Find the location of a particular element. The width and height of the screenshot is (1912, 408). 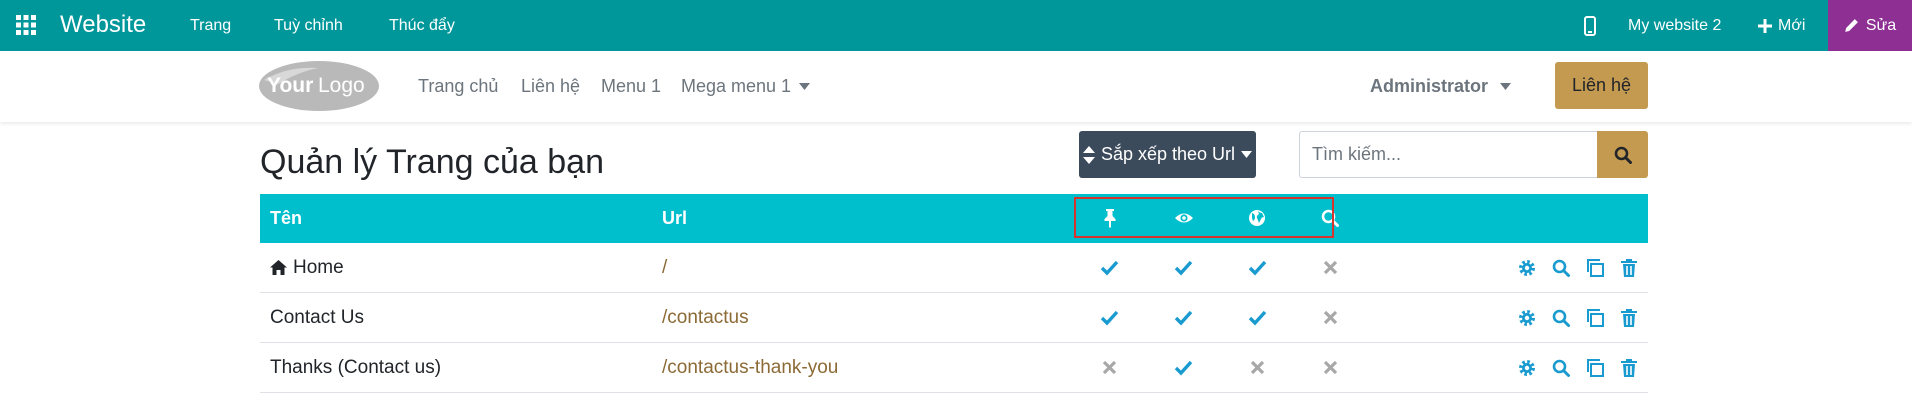

page-url: / is located at coordinates (664, 267).